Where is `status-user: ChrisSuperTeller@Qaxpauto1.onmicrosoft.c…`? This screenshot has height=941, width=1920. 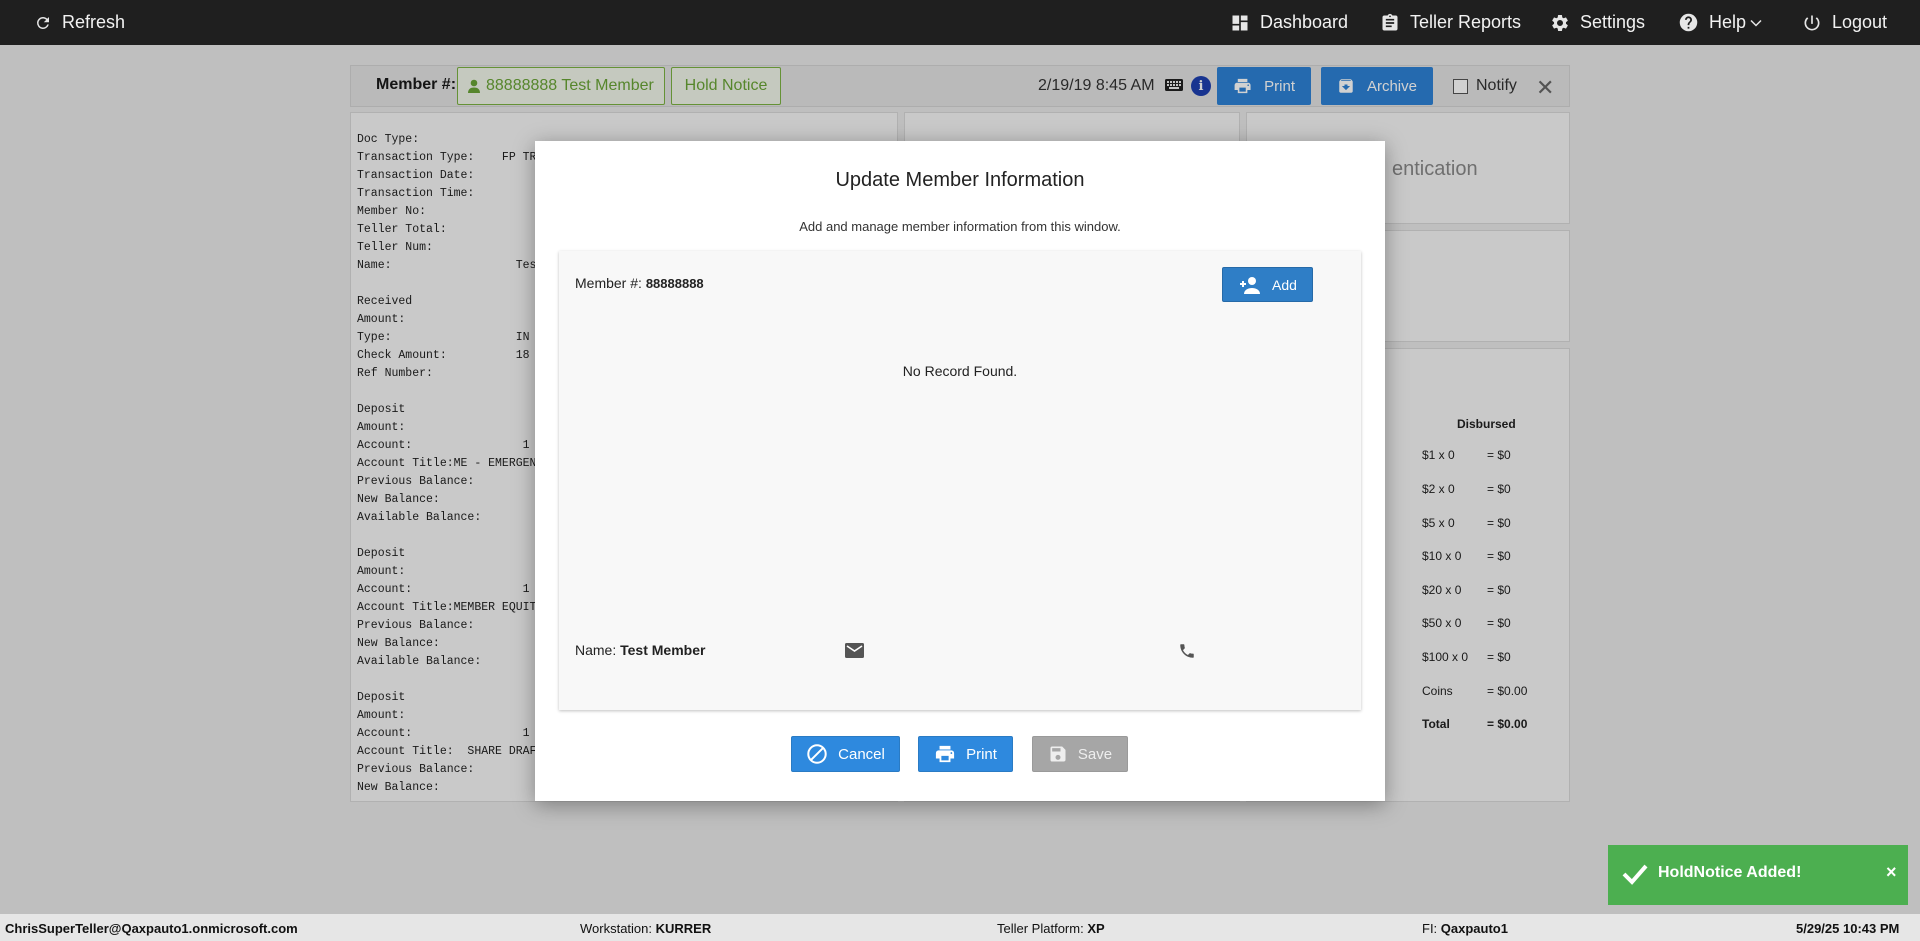
status-user: ChrisSuperTeller@Qaxpauto1.onmicrosoft.c… is located at coordinates (151, 928).